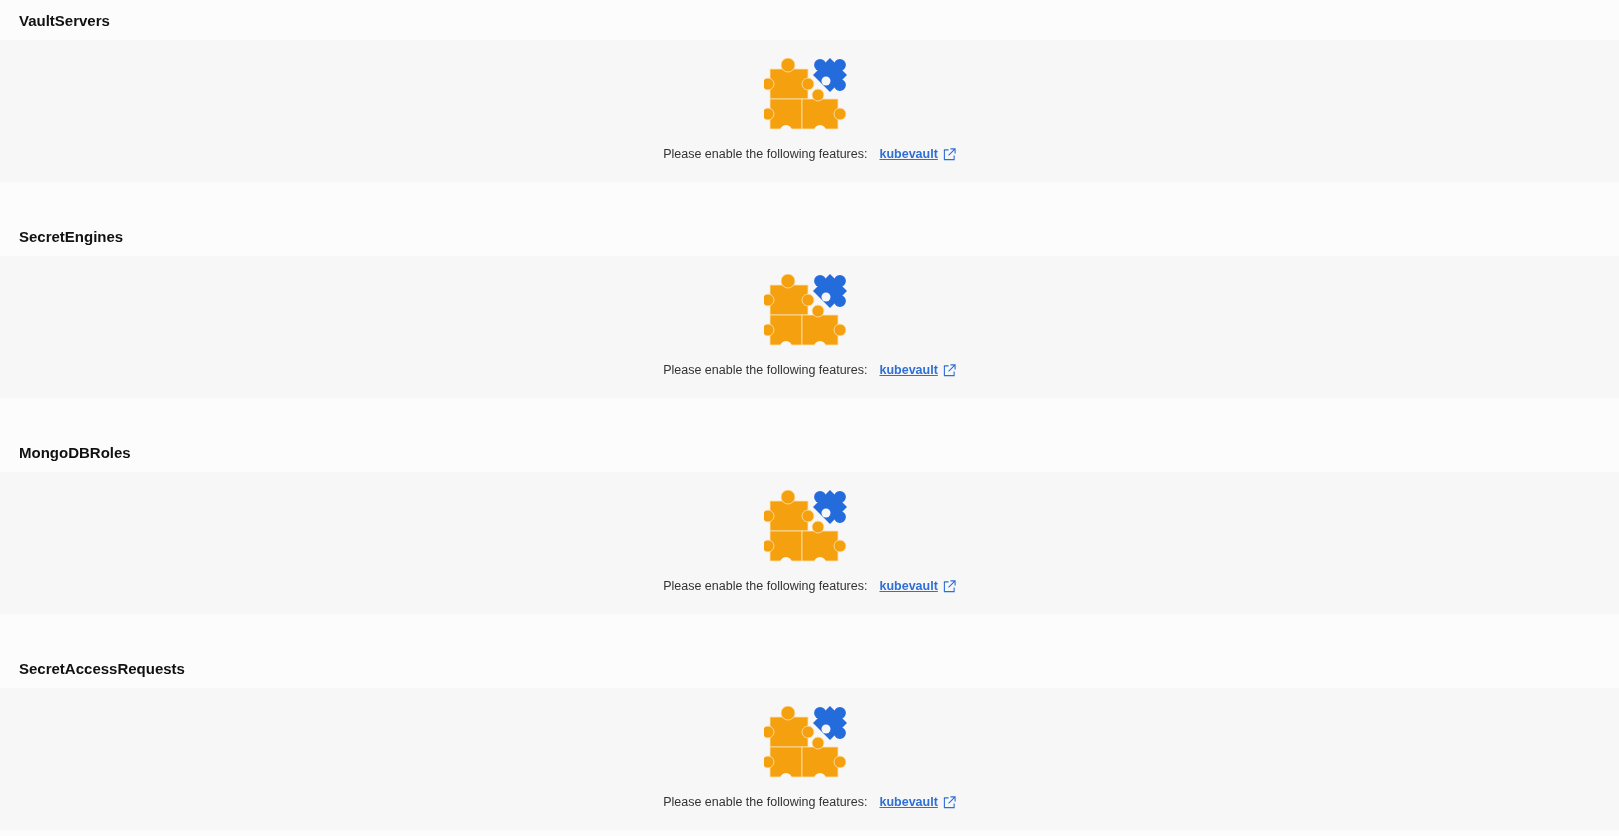  I want to click on section-title: SecretAccessRequests, so click(102, 668).